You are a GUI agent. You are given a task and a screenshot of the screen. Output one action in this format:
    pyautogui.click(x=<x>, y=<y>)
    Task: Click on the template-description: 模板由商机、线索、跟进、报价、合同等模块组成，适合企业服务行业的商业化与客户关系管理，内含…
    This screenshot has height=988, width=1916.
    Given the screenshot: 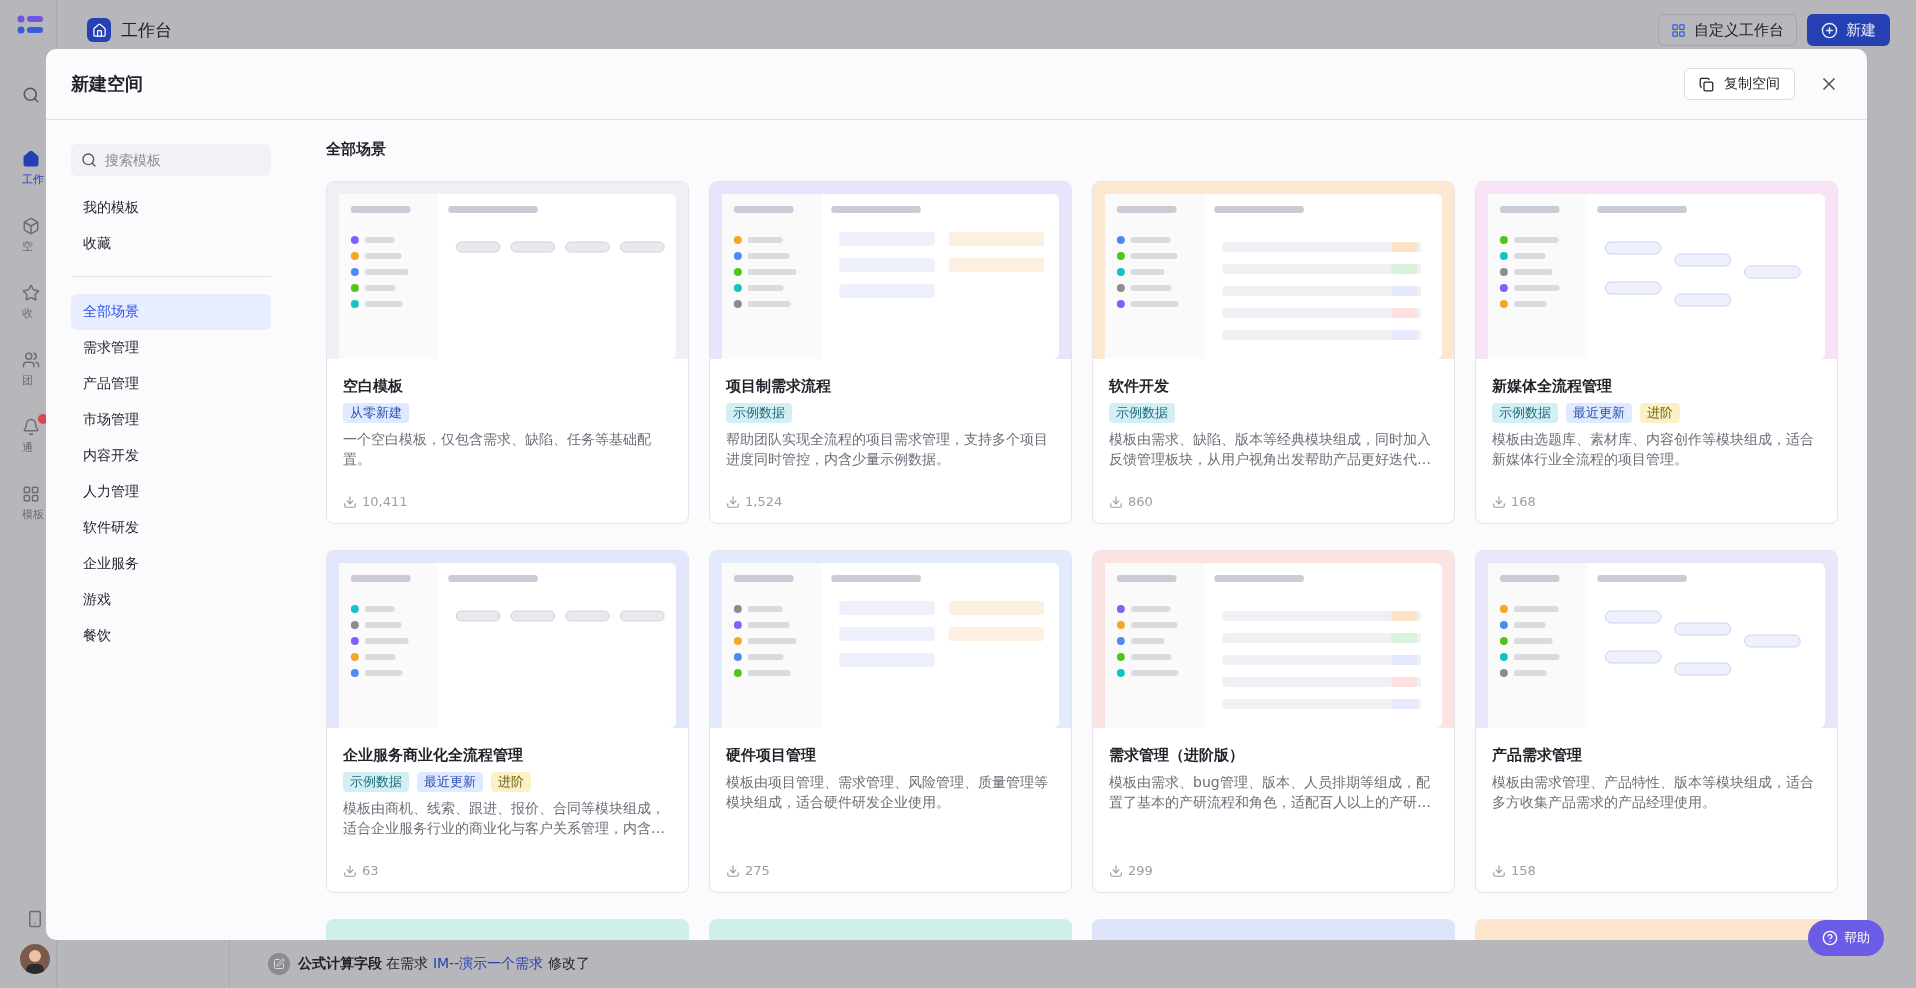 What is the action you would take?
    pyautogui.click(x=504, y=818)
    